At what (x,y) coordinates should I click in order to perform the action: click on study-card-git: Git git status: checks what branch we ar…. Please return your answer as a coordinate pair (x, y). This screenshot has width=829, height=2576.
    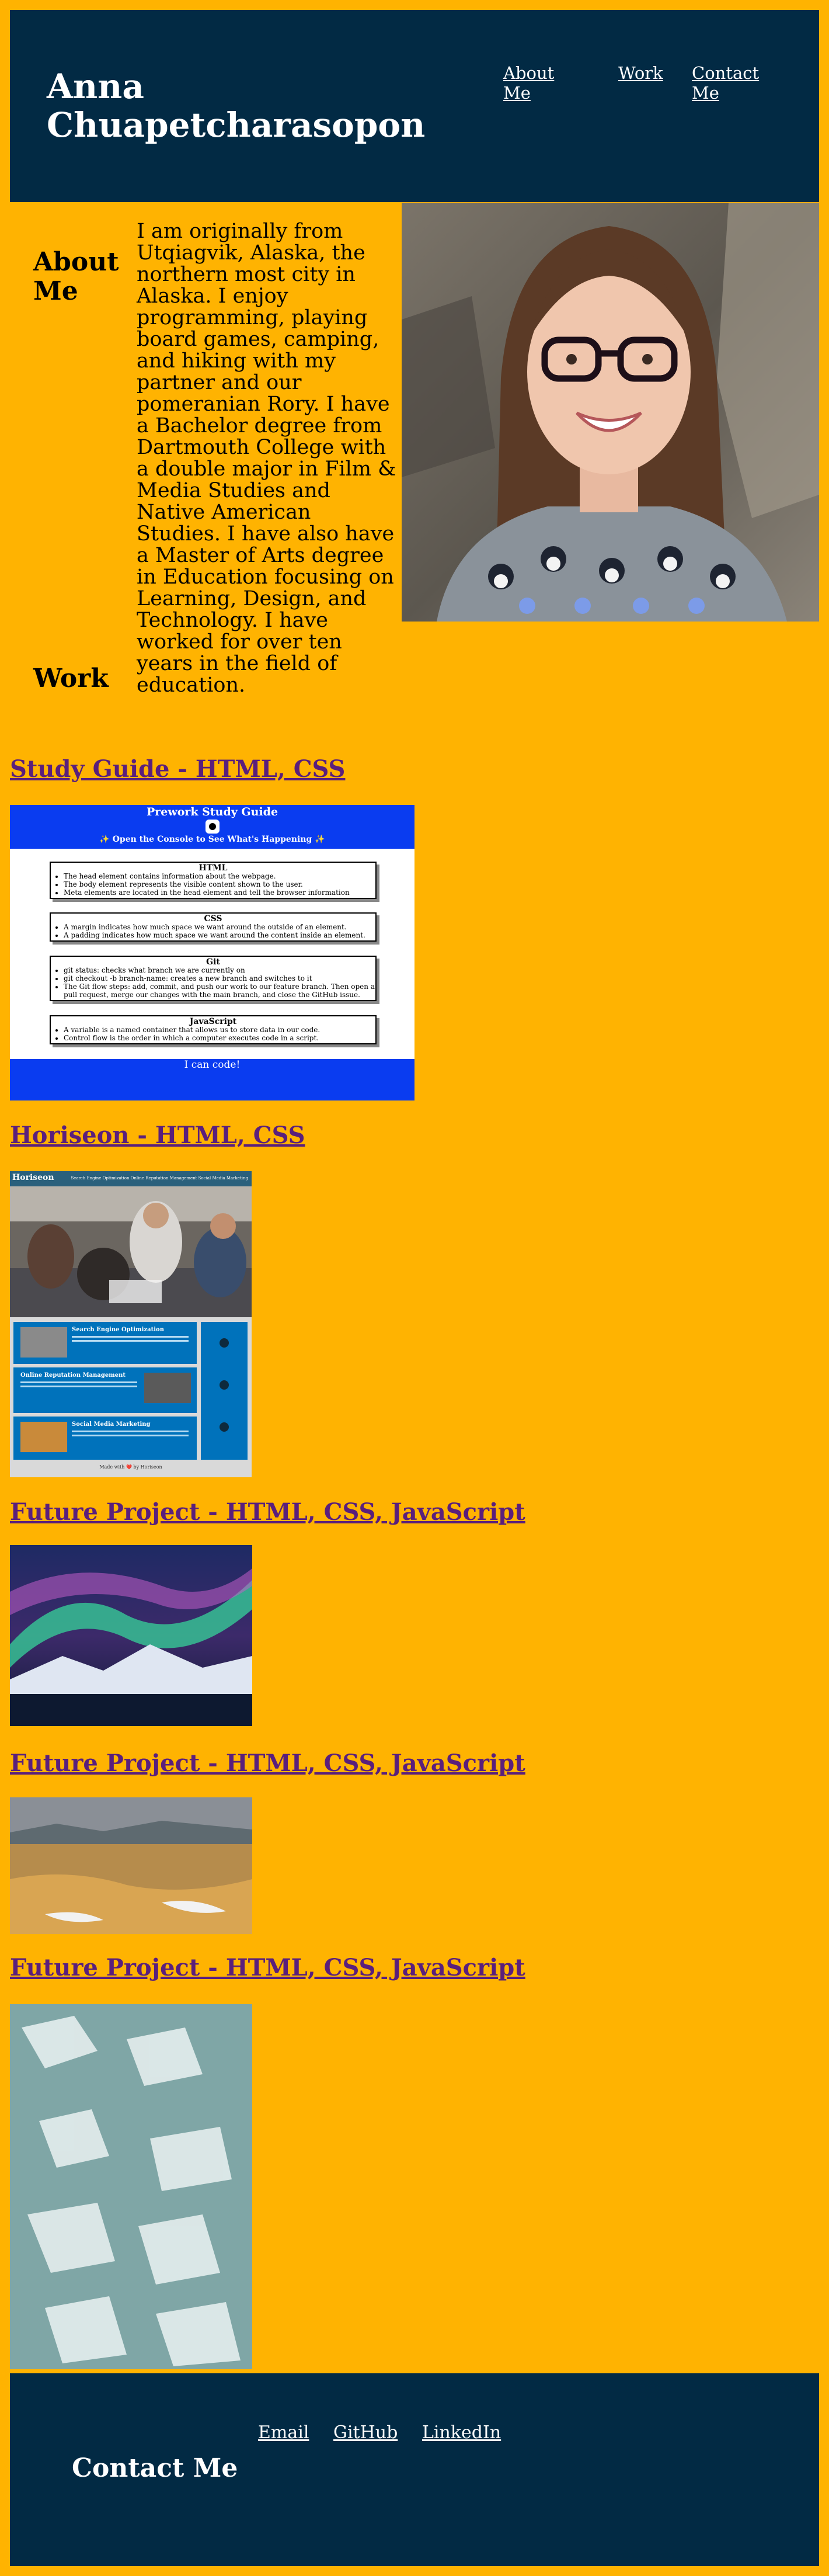
    Looking at the image, I should click on (213, 978).